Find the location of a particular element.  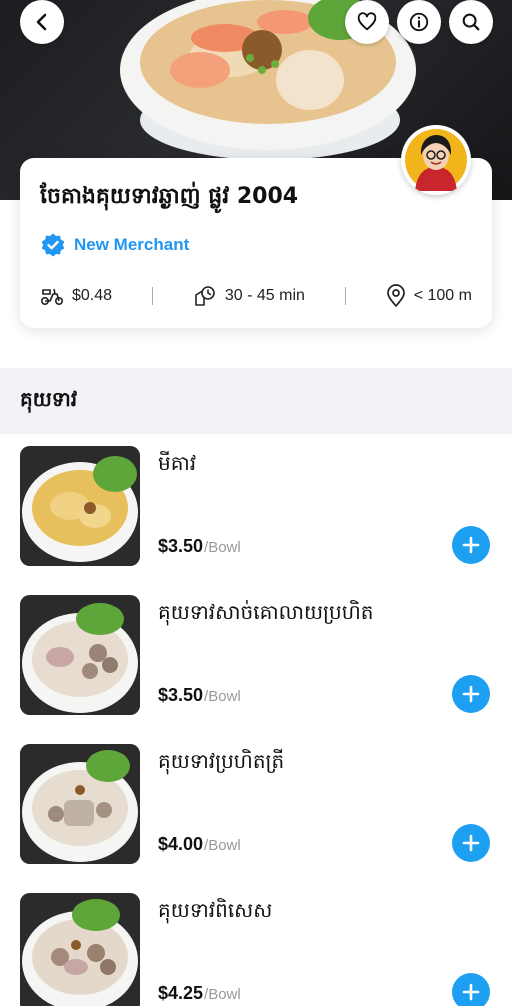

delivery-time: 30 - 45 min is located at coordinates (249, 296).